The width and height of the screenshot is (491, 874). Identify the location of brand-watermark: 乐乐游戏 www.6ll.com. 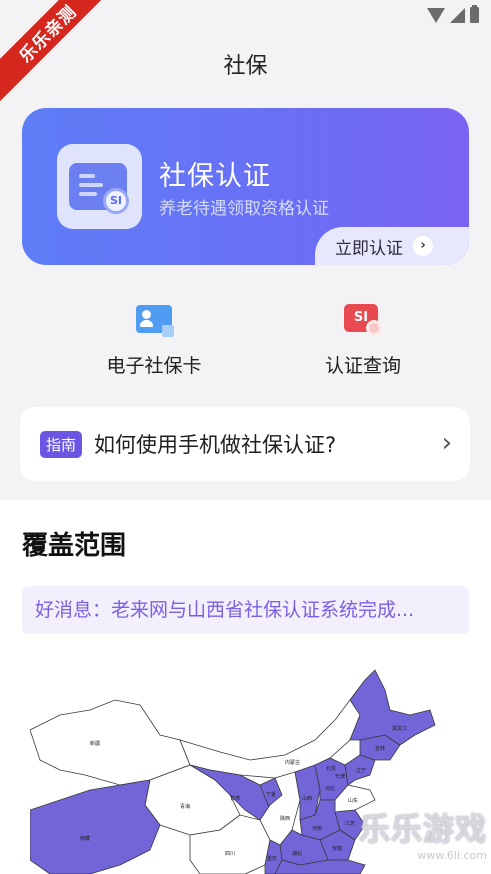
(423, 833).